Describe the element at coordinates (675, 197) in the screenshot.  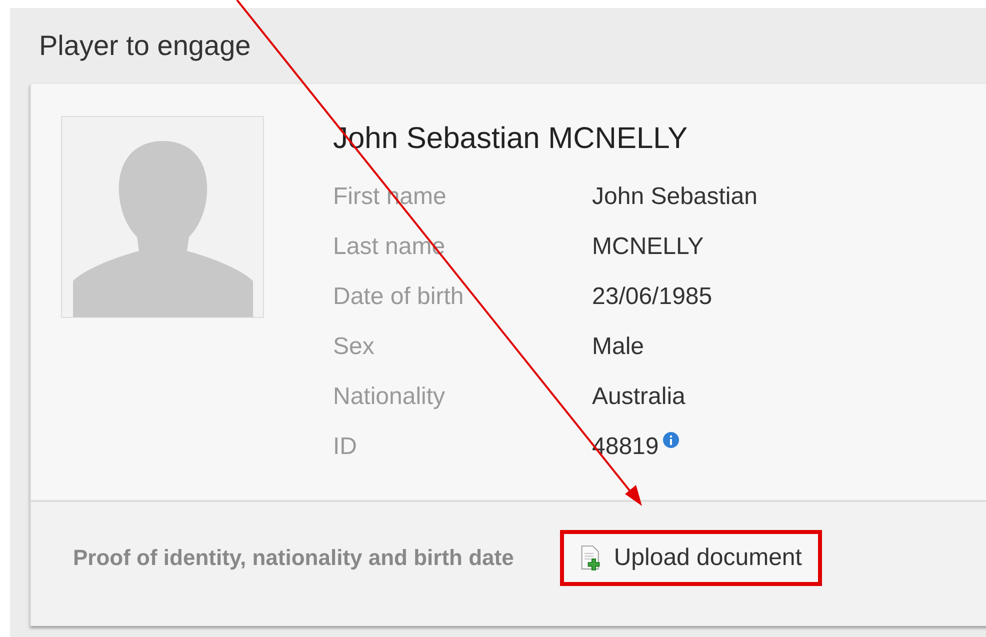
I see `field-value: John Sebastian` at that location.